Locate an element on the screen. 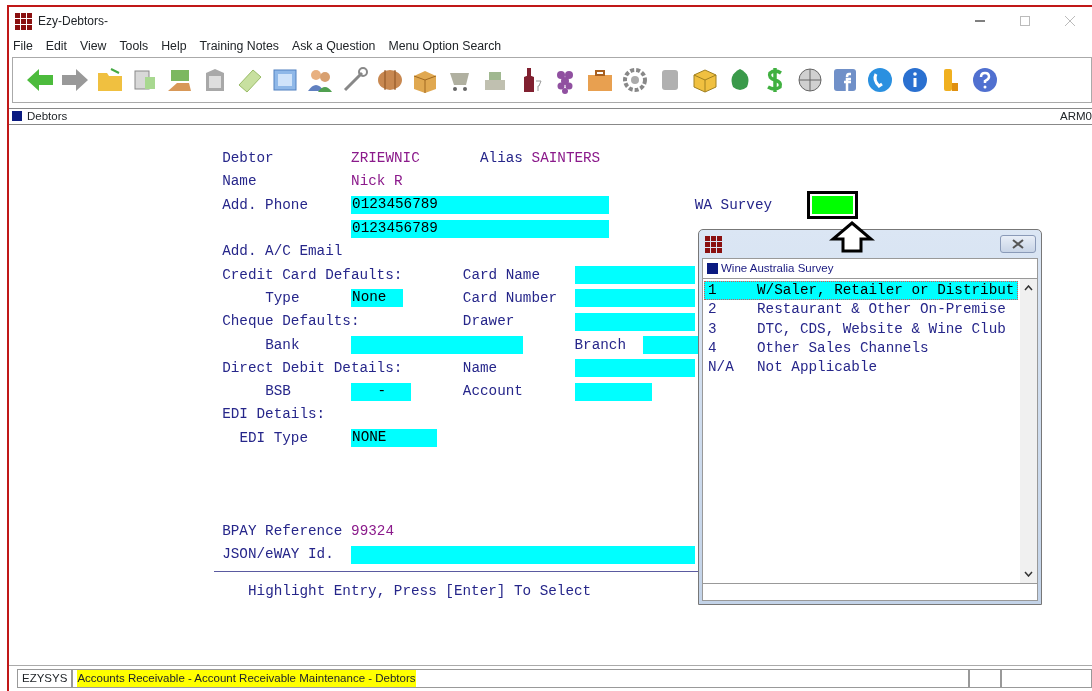 Image resolution: width=1092 pixels, height=691 pixels. field-value: 99324 is located at coordinates (372, 531).